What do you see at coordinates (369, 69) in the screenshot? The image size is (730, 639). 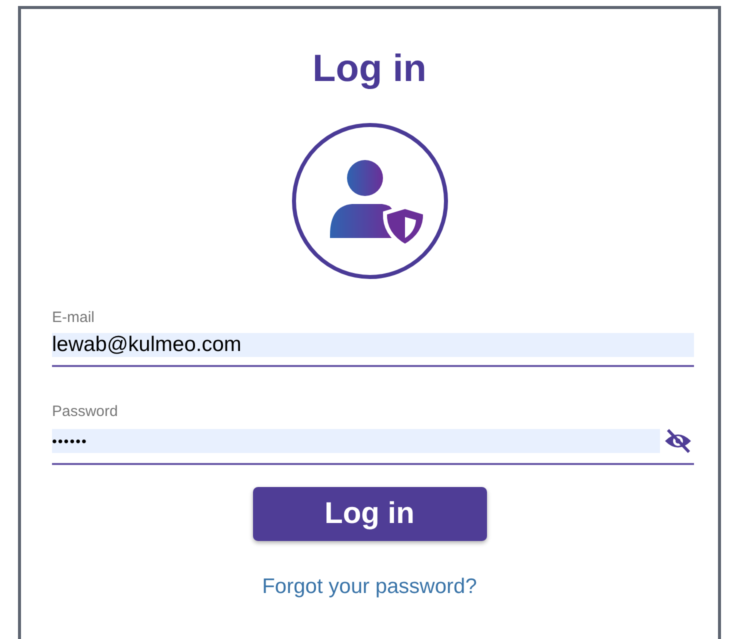 I see `page-title: Log in` at bounding box center [369, 69].